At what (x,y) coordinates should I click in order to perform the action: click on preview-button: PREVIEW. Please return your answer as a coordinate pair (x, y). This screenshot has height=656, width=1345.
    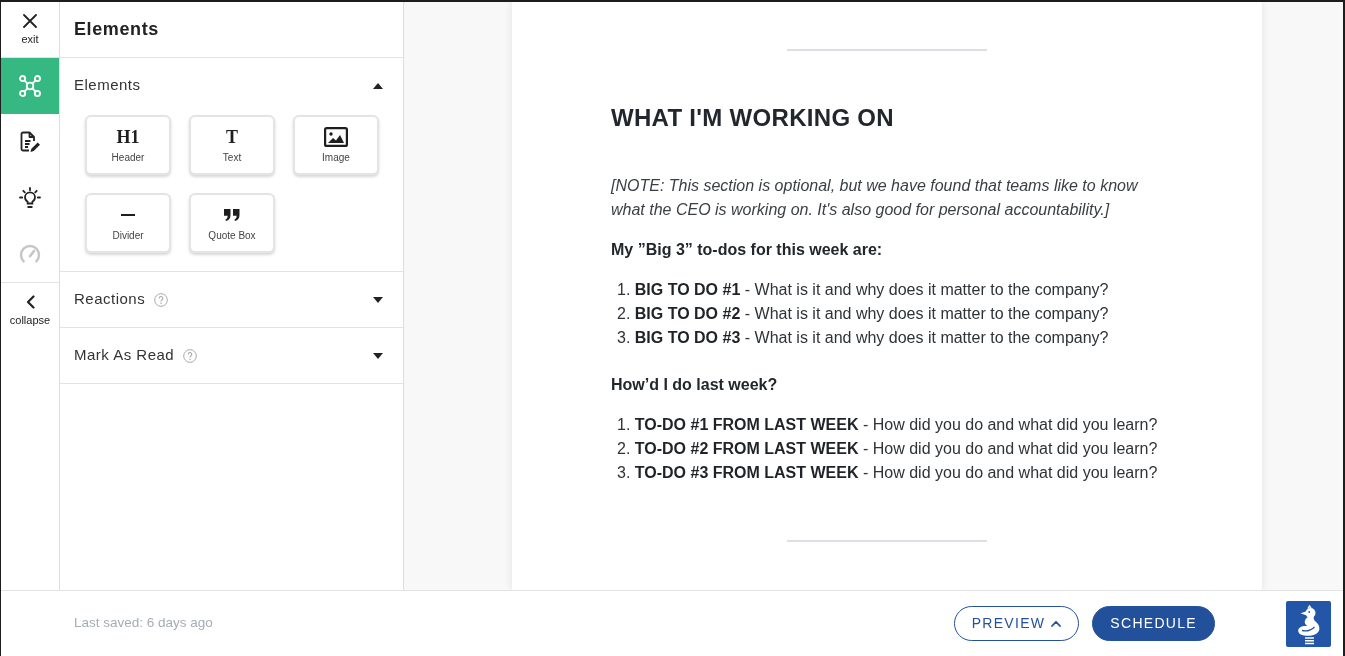
    Looking at the image, I should click on (1016, 623).